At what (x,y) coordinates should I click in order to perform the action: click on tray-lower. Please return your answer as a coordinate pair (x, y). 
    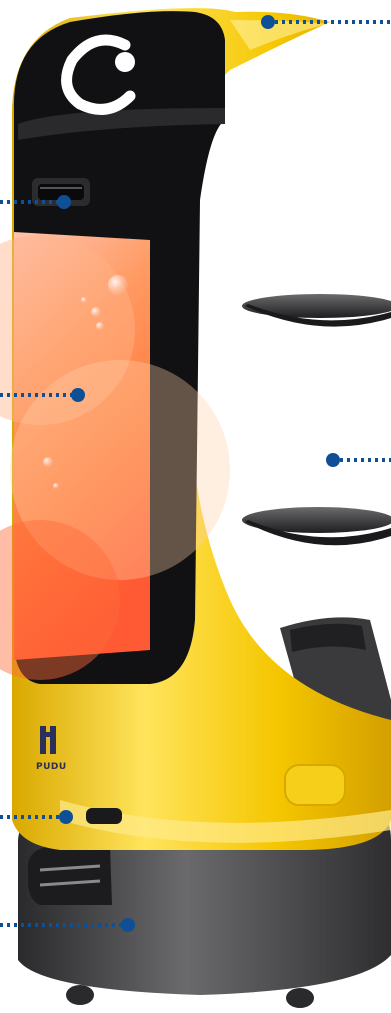
    Looking at the image, I should click on (316, 526).